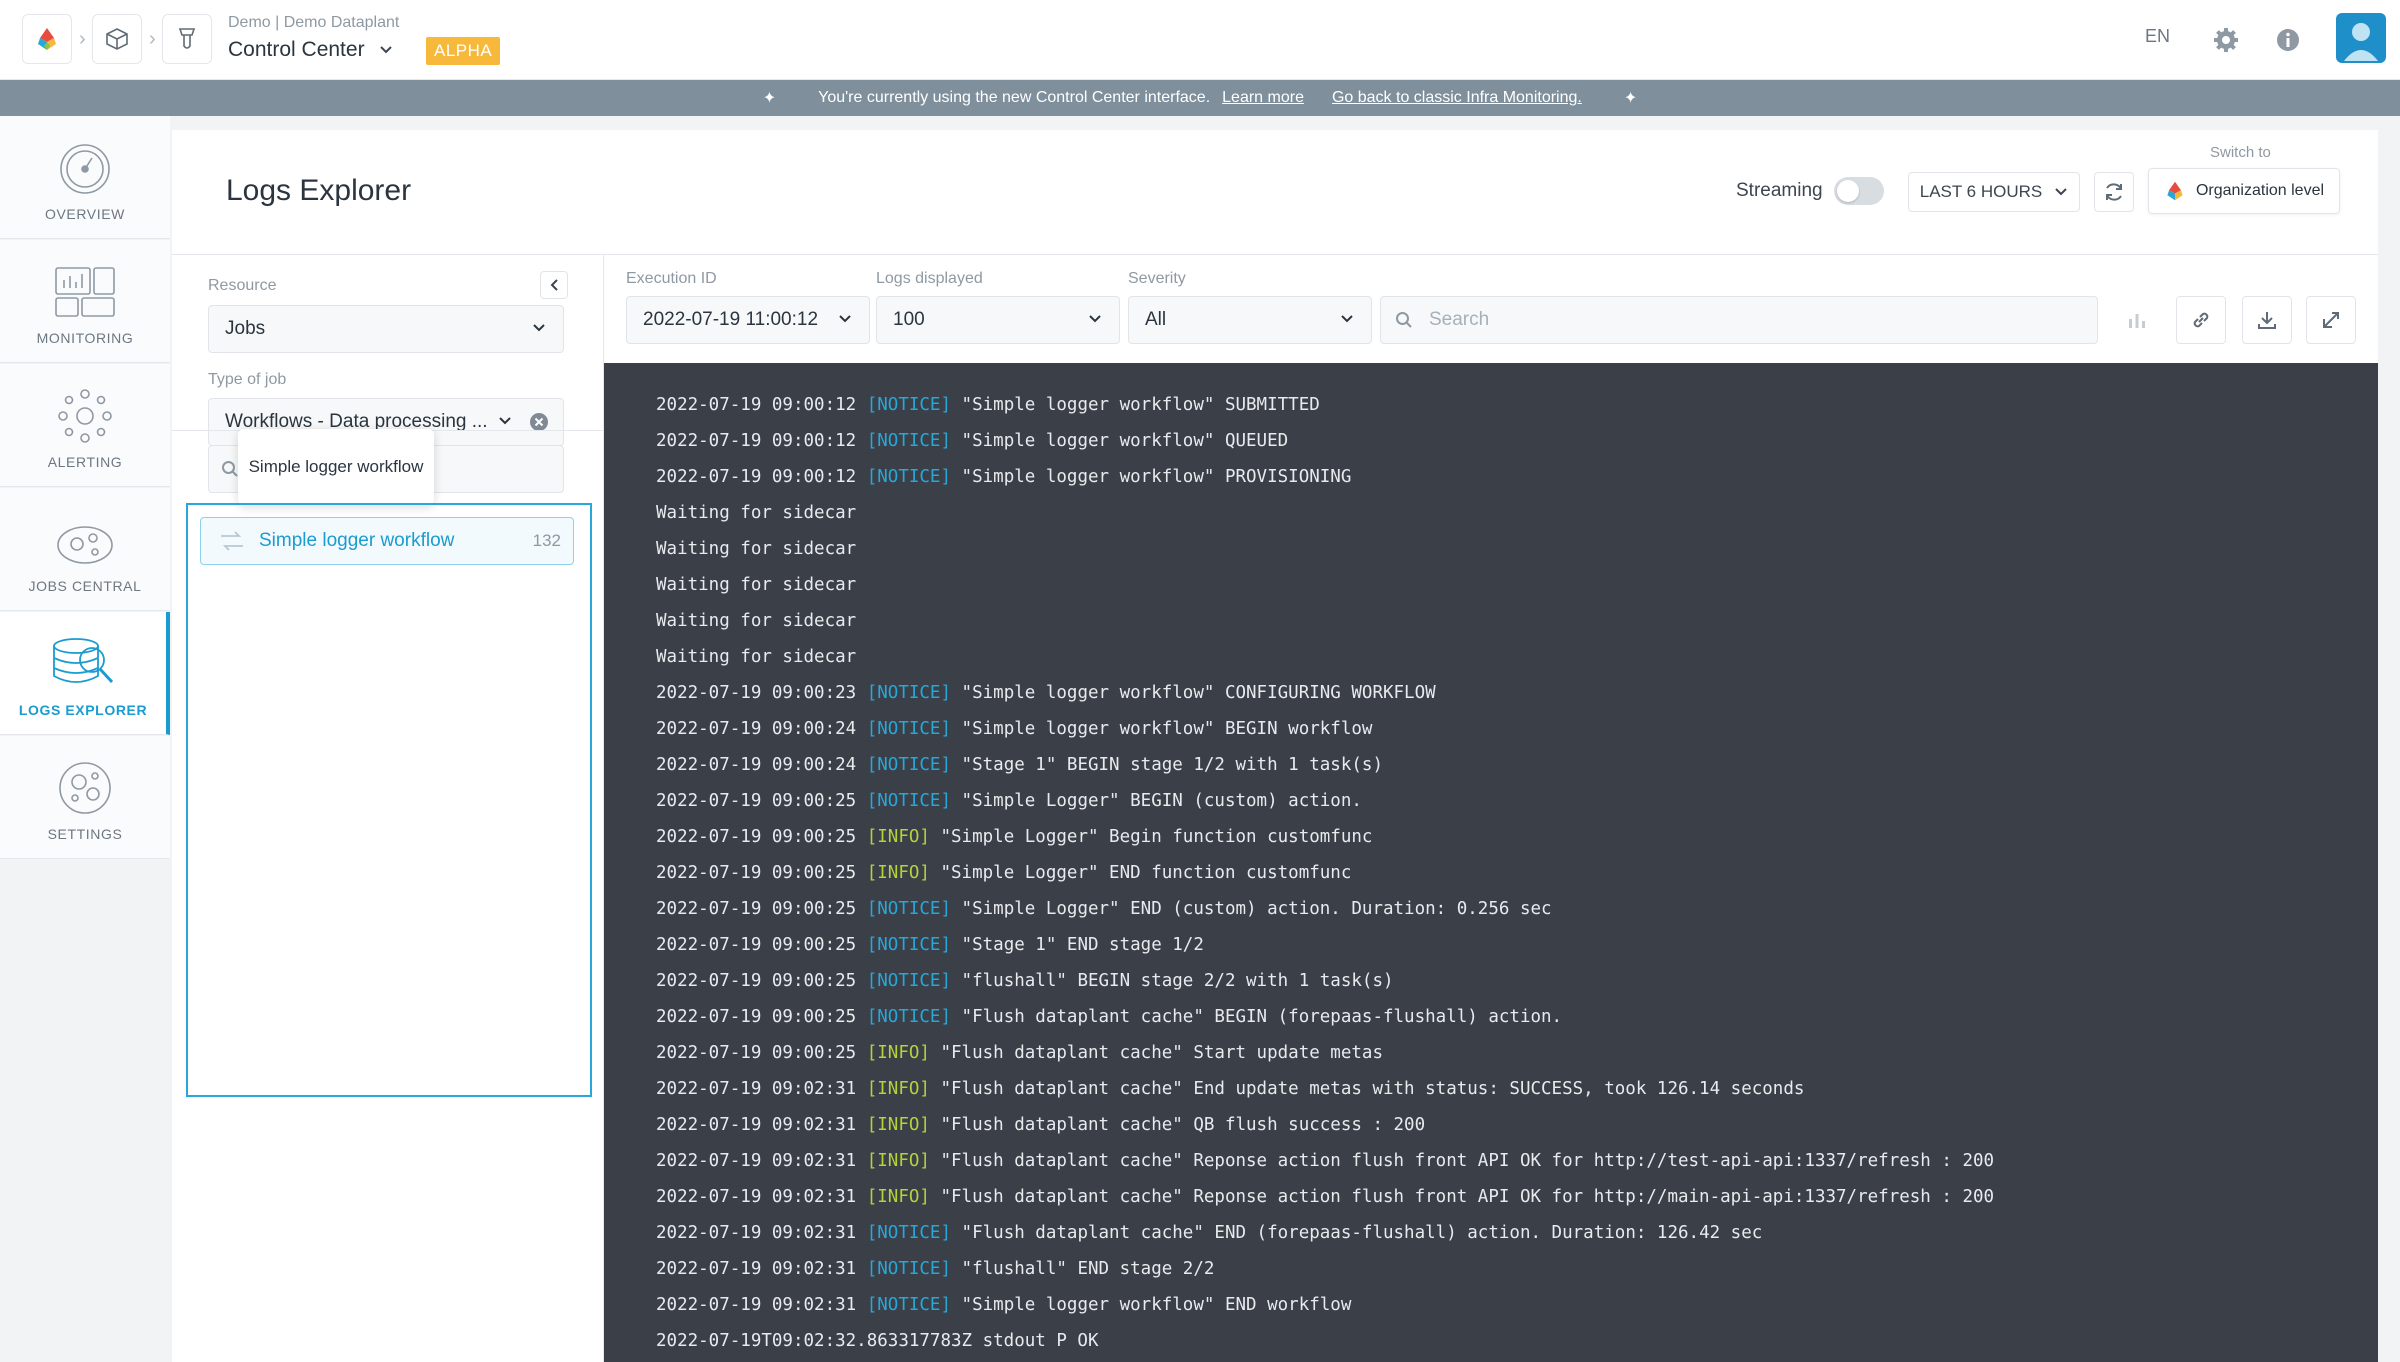  I want to click on nav-item-monitoring: MONITORING, so click(85, 301).